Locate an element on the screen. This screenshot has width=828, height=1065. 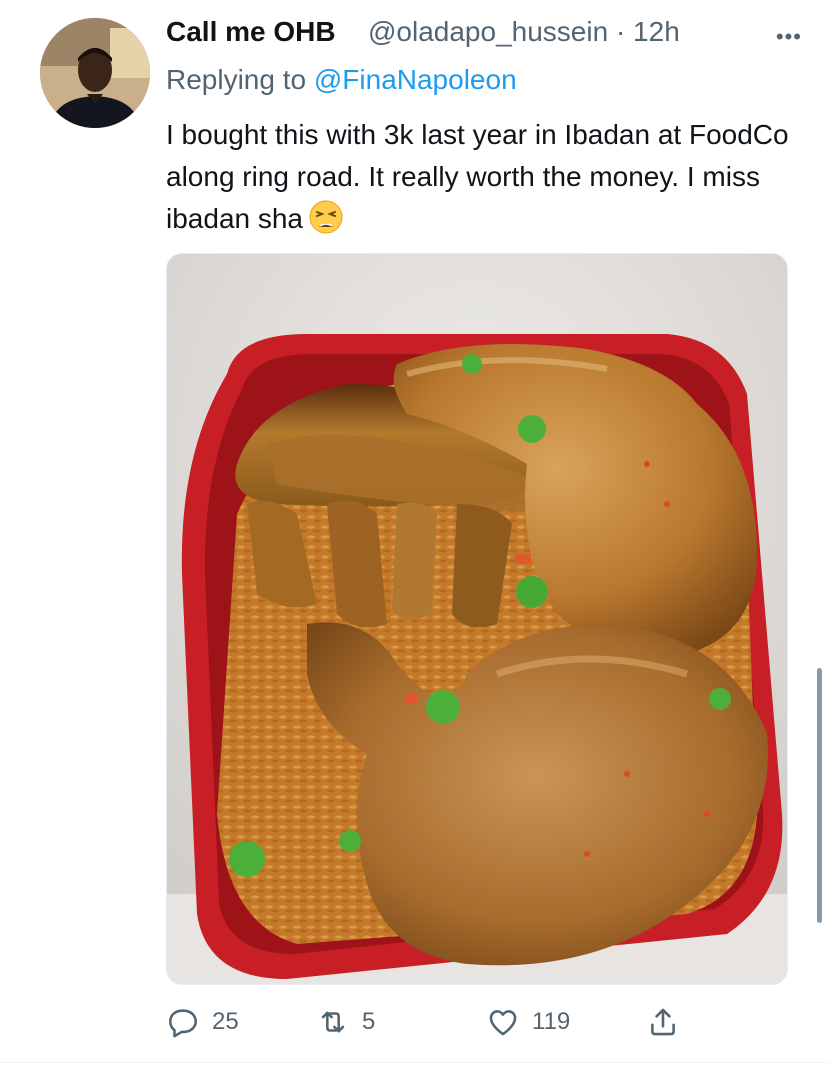
avatar-image is located at coordinates (95, 73).